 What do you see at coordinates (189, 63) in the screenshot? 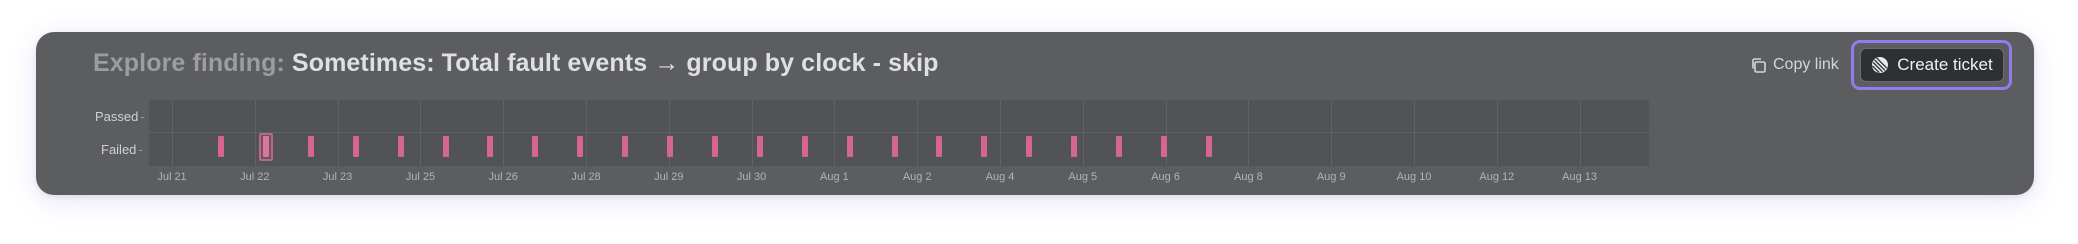
I see `title-prefix: Explore finding:` at bounding box center [189, 63].